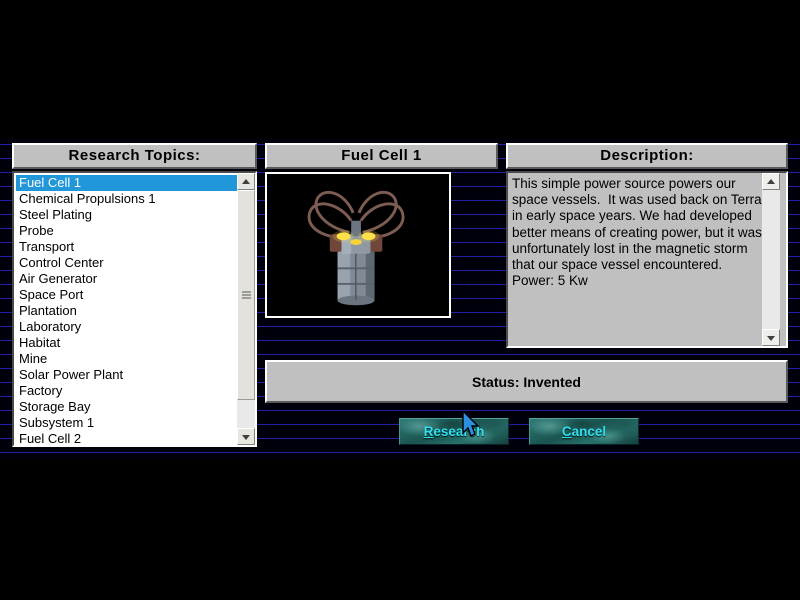  What do you see at coordinates (126, 407) in the screenshot?
I see `list-item: Storage Bay` at bounding box center [126, 407].